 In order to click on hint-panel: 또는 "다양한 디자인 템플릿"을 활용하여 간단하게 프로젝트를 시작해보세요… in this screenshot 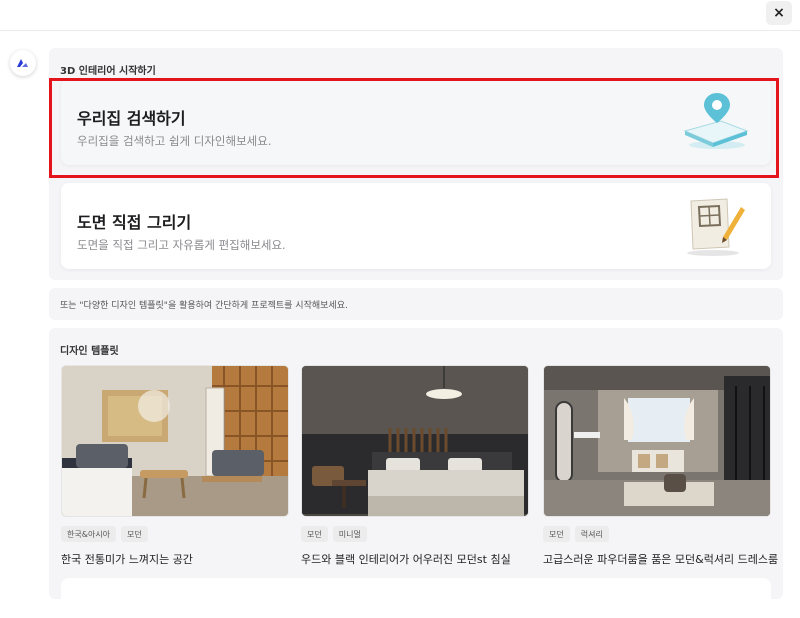, I will do `click(416, 304)`.